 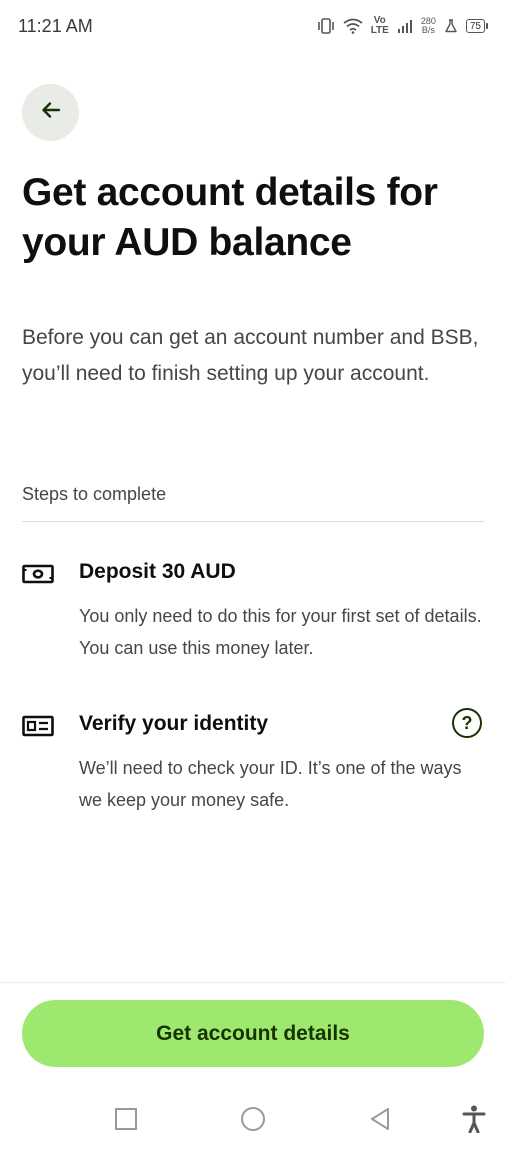 I want to click on flask-icon, so click(x=451, y=26).